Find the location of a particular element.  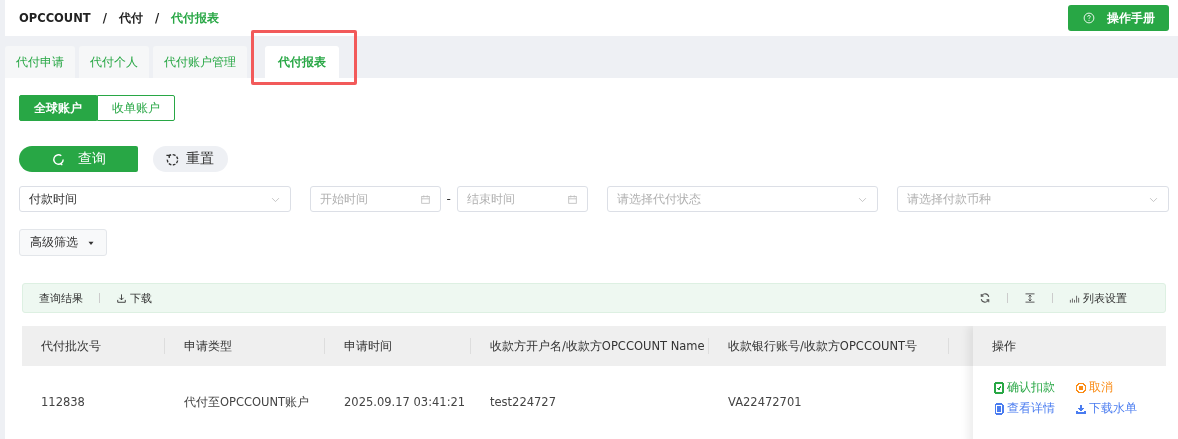

expand-button is located at coordinates (1030, 298).